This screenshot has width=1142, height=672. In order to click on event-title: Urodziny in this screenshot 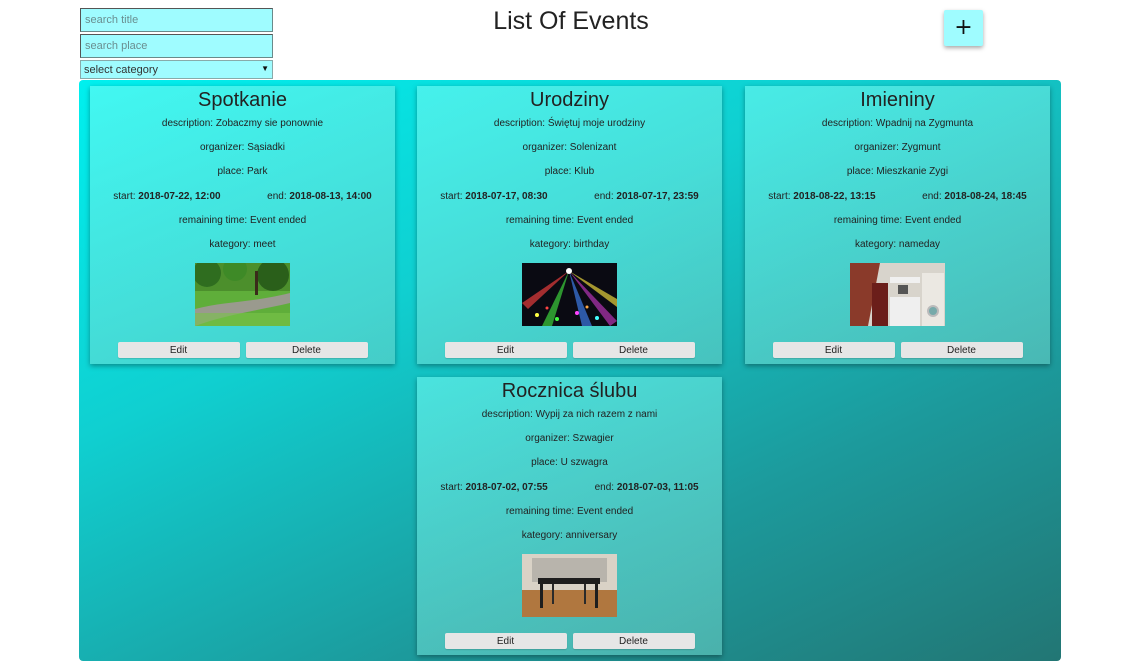, I will do `click(569, 100)`.